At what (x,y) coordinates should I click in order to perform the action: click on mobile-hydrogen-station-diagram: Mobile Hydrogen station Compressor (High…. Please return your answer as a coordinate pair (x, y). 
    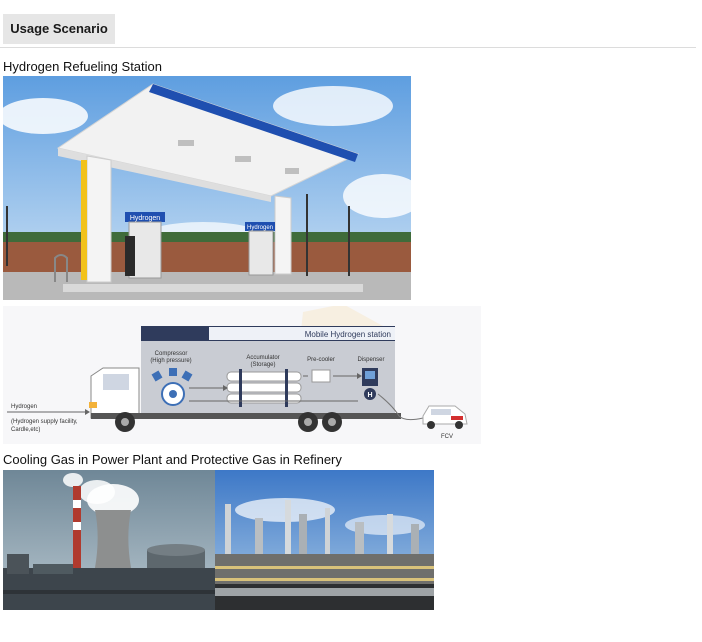
    Looking at the image, I should click on (242, 375).